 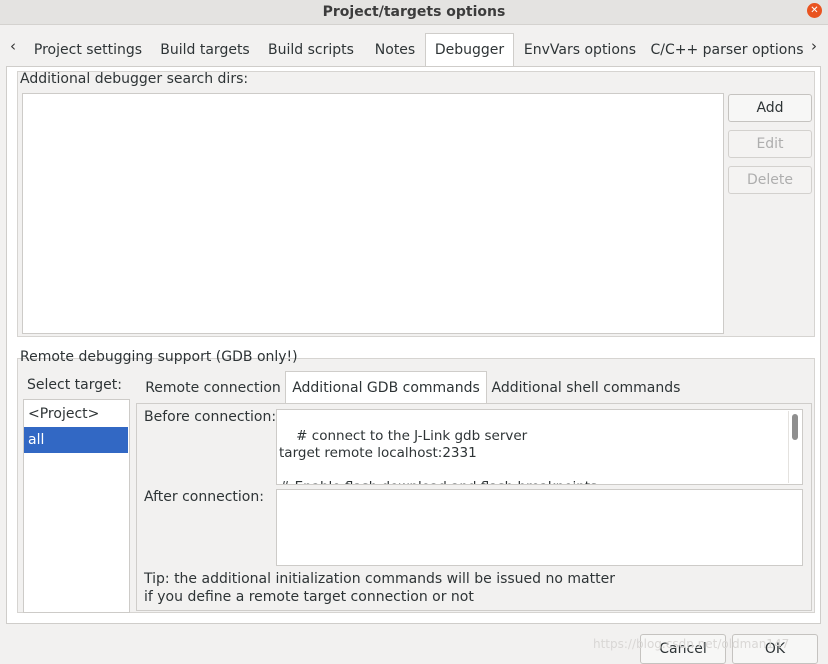 I want to click on tab-envvars-options: EnvVars options, so click(x=580, y=50).